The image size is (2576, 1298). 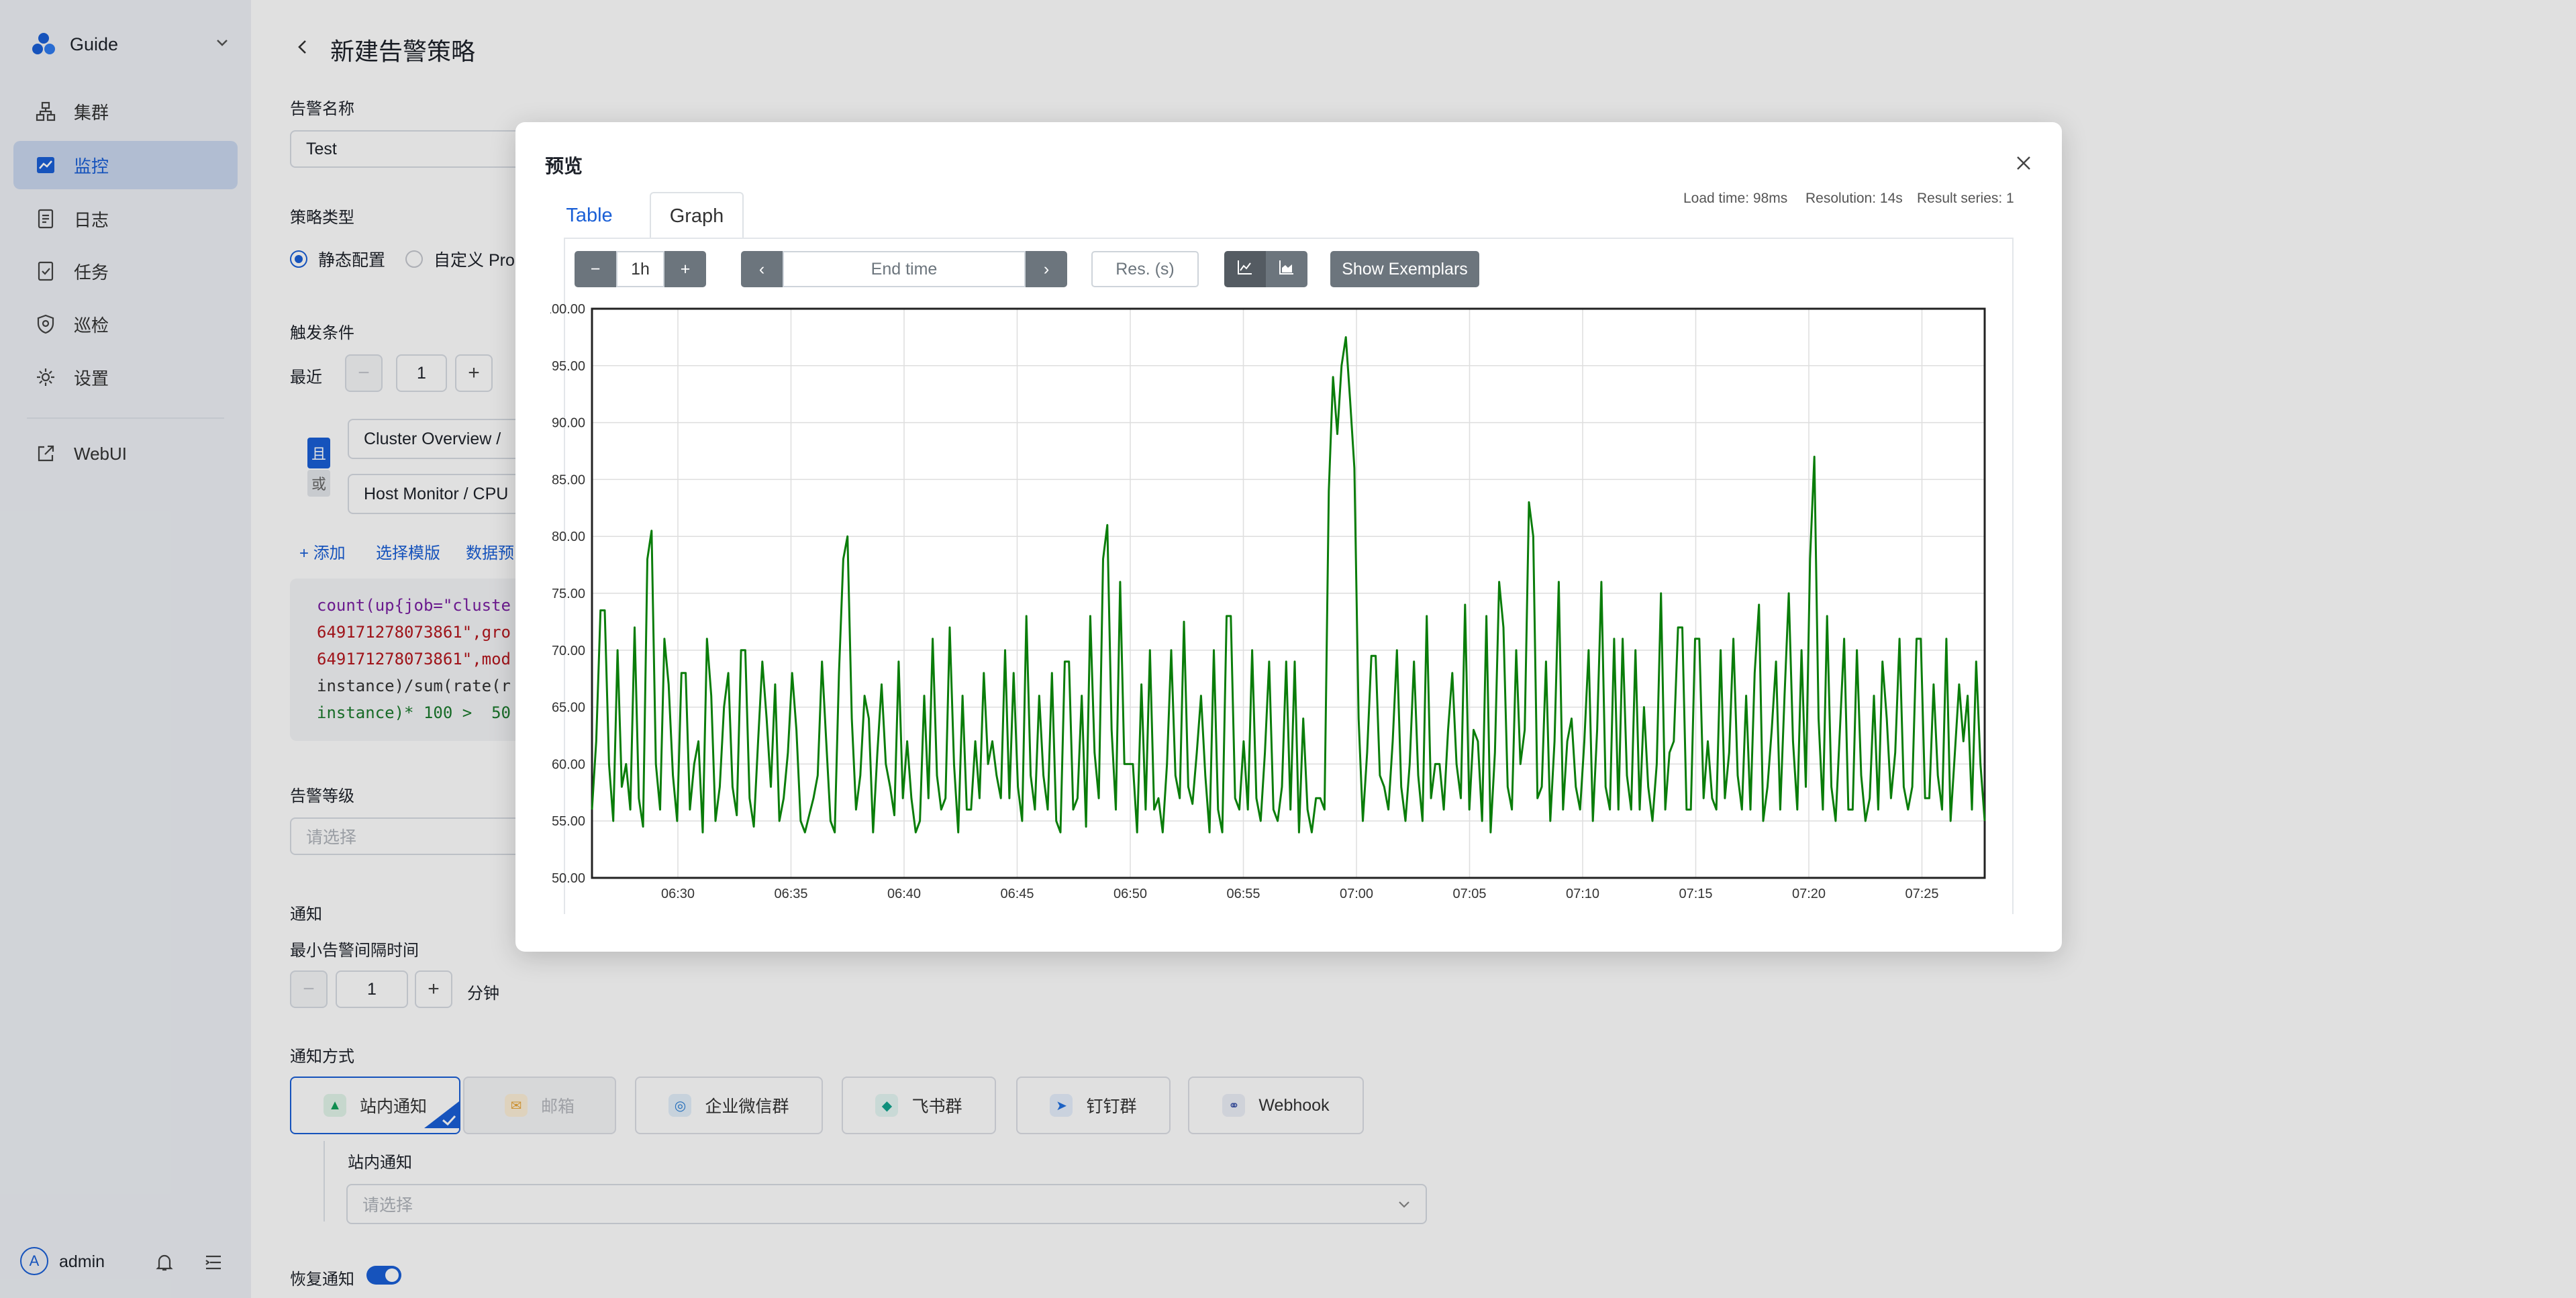 I want to click on y-tick-label: 50.00, so click(x=568, y=878).